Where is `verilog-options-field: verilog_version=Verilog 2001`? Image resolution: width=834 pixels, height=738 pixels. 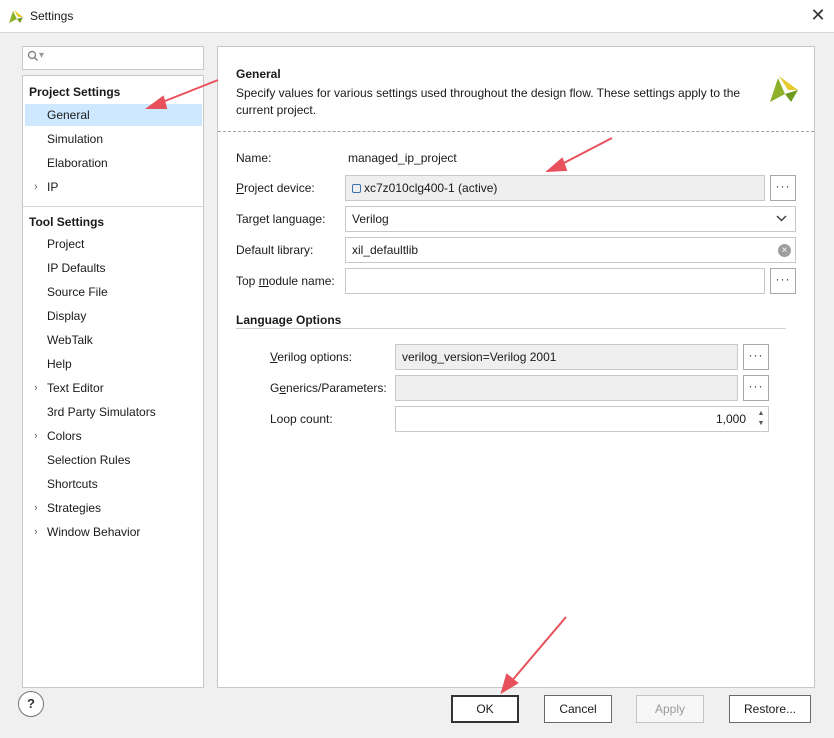
verilog-options-field: verilog_version=Verilog 2001 is located at coordinates (566, 357).